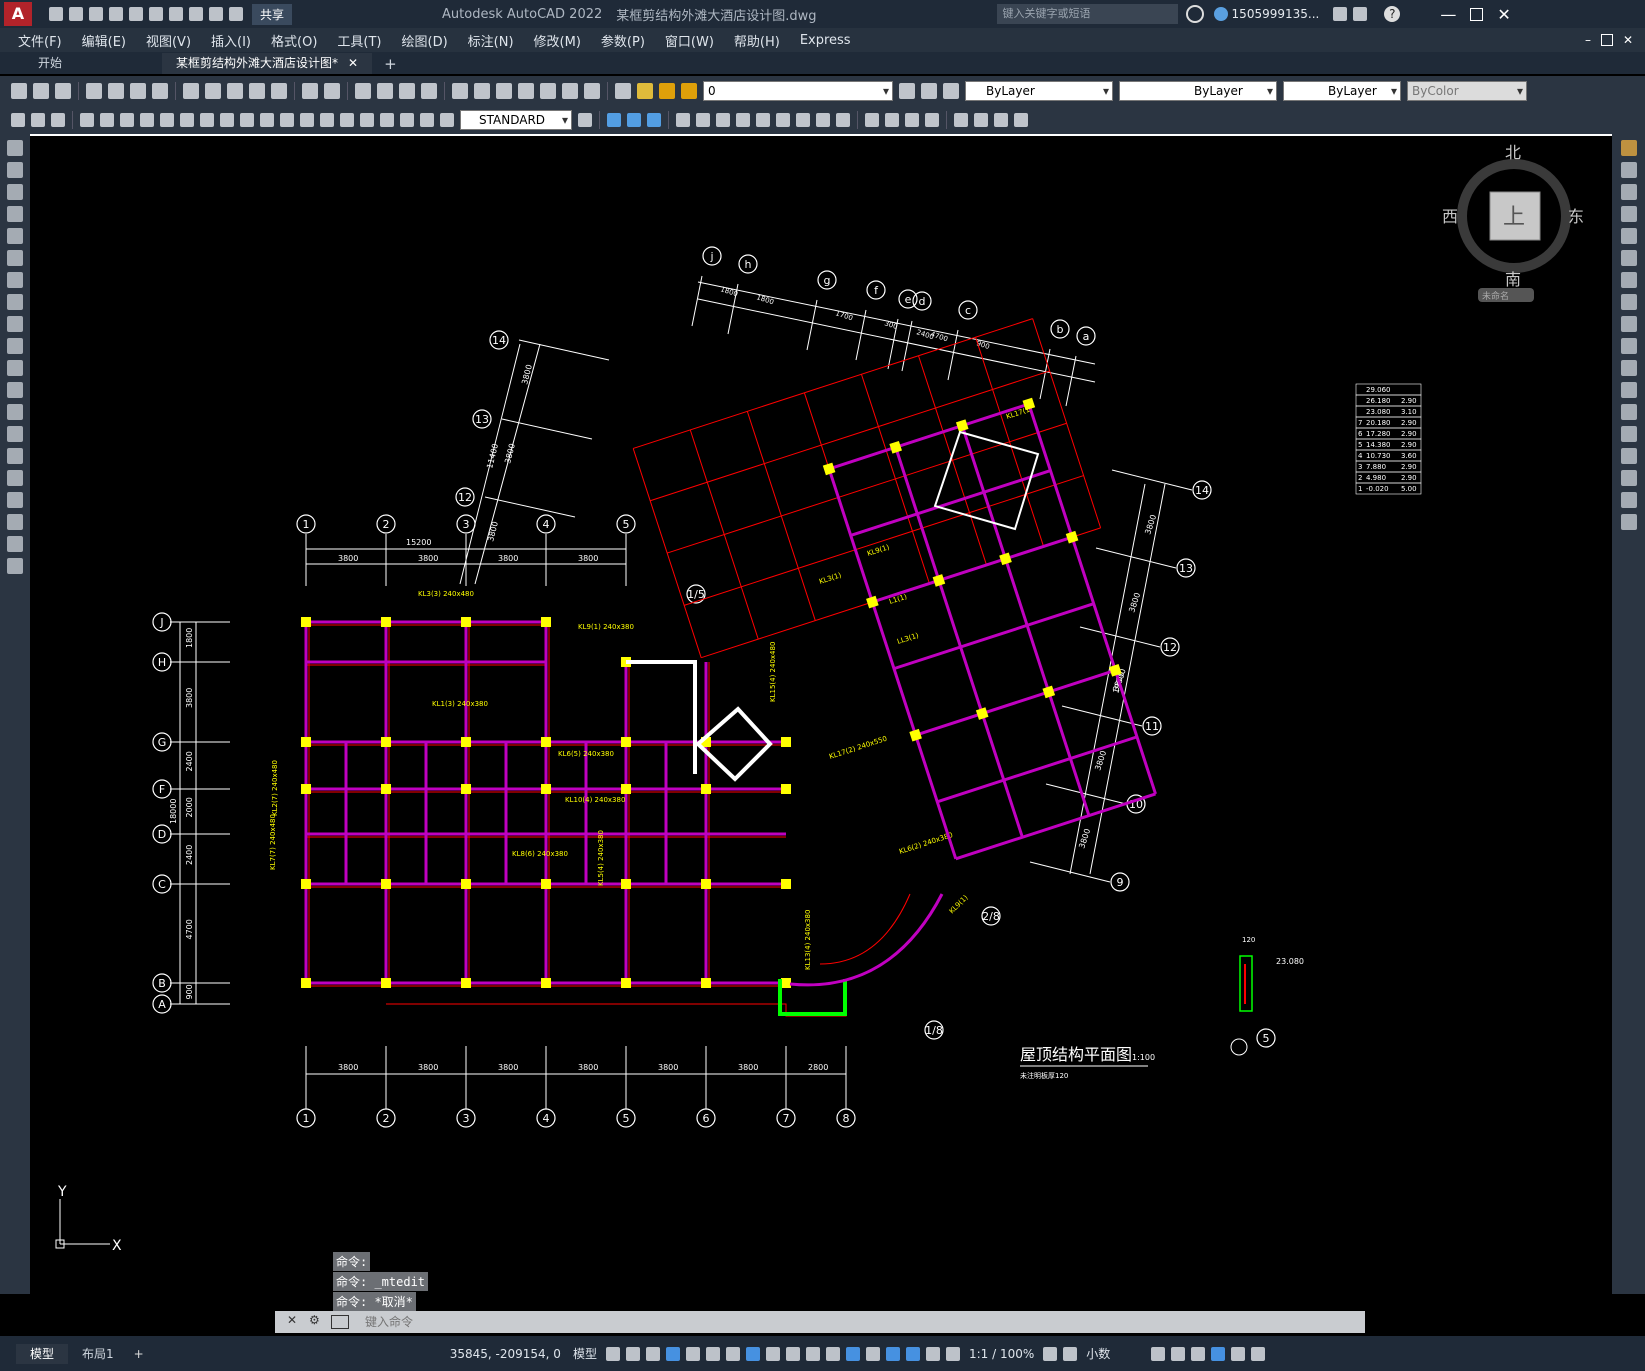 Image resolution: width=1645 pixels, height=1371 pixels. What do you see at coordinates (1513, 222) in the screenshot?
I see `viewcube: 上 北 南 西 东 未命名` at bounding box center [1513, 222].